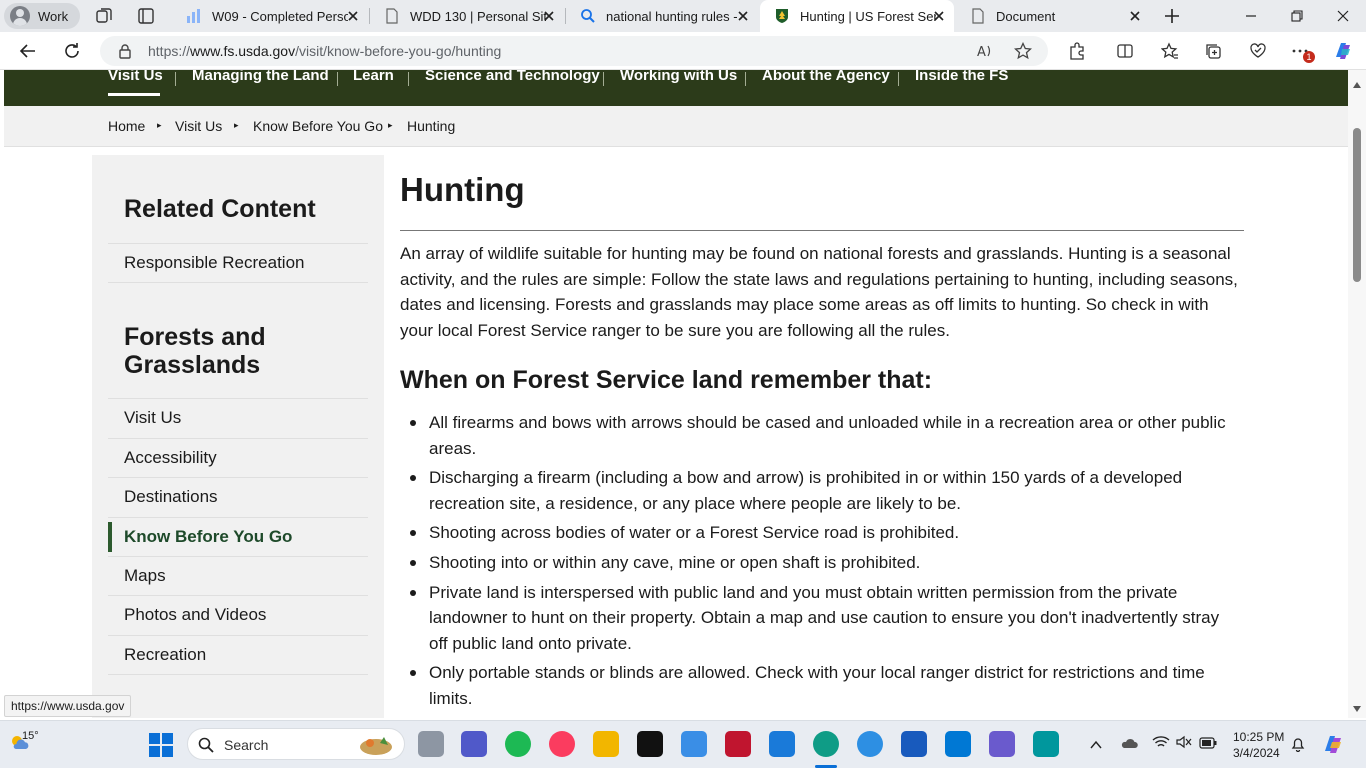 The width and height of the screenshot is (1366, 768). What do you see at coordinates (958, 744) in the screenshot?
I see `vscode-app-icon` at bounding box center [958, 744].